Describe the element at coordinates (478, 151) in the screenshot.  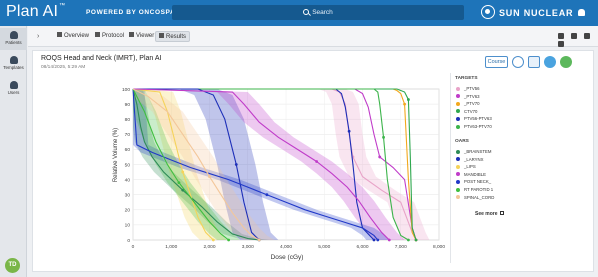
I see `legend-label: _BRAINSTEM` at that location.